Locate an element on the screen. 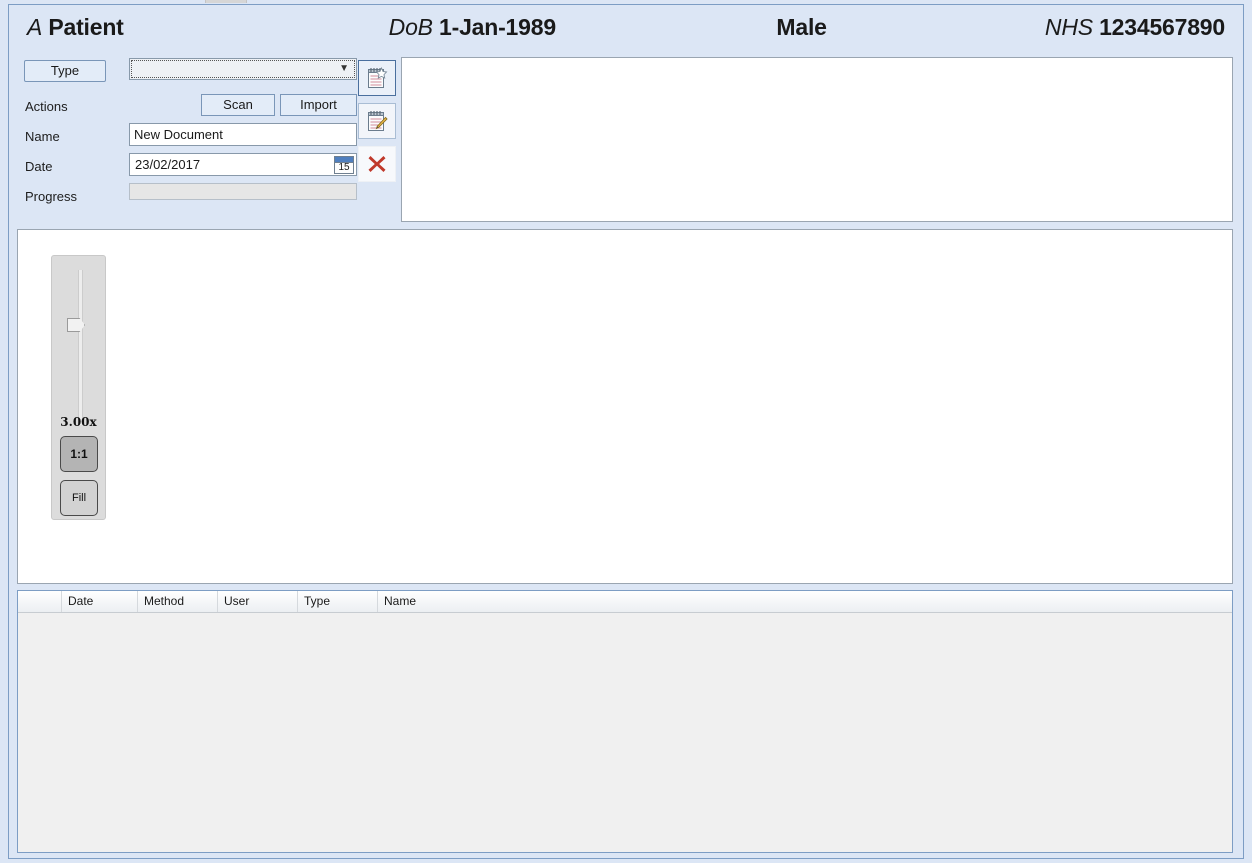 The width and height of the screenshot is (1252, 863). red-cross-icon is located at coordinates (377, 164).